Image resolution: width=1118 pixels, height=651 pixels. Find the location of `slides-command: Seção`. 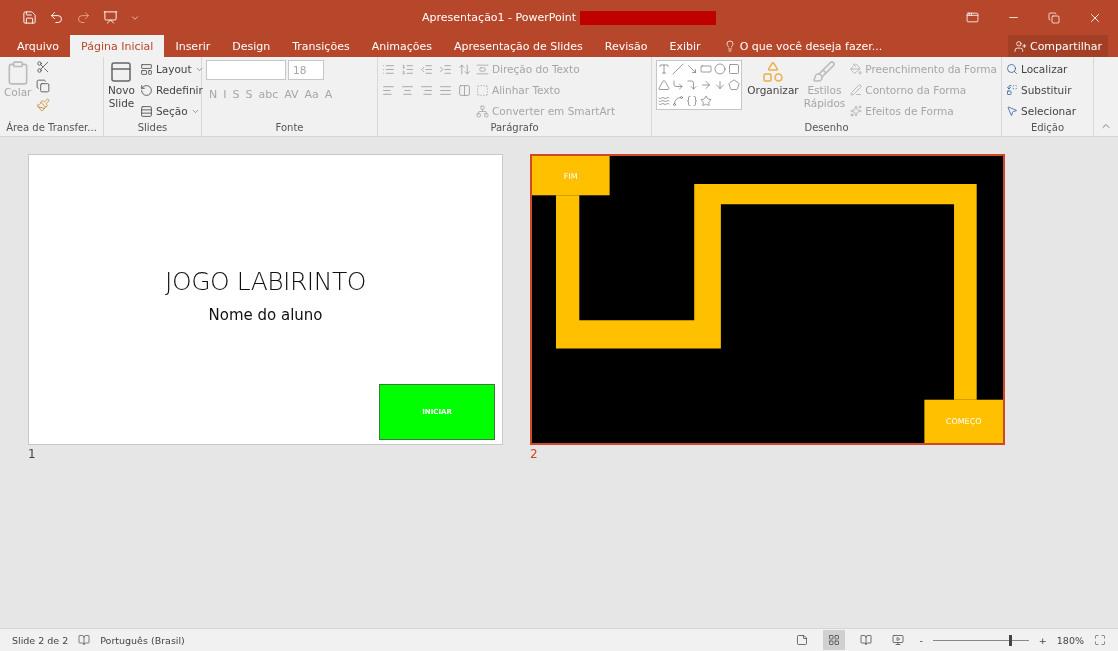

slides-command: Seção is located at coordinates (171, 111).